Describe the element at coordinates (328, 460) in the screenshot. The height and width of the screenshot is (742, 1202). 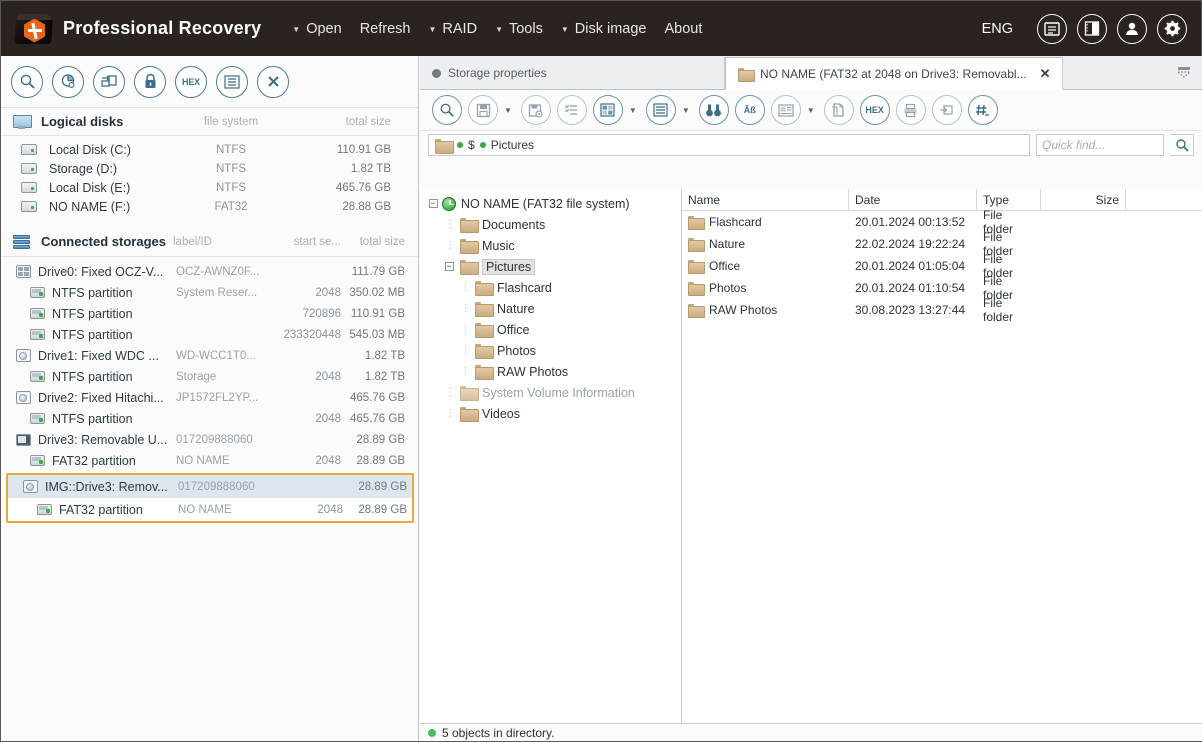
I see `storage-start-sector: 2048` at that location.